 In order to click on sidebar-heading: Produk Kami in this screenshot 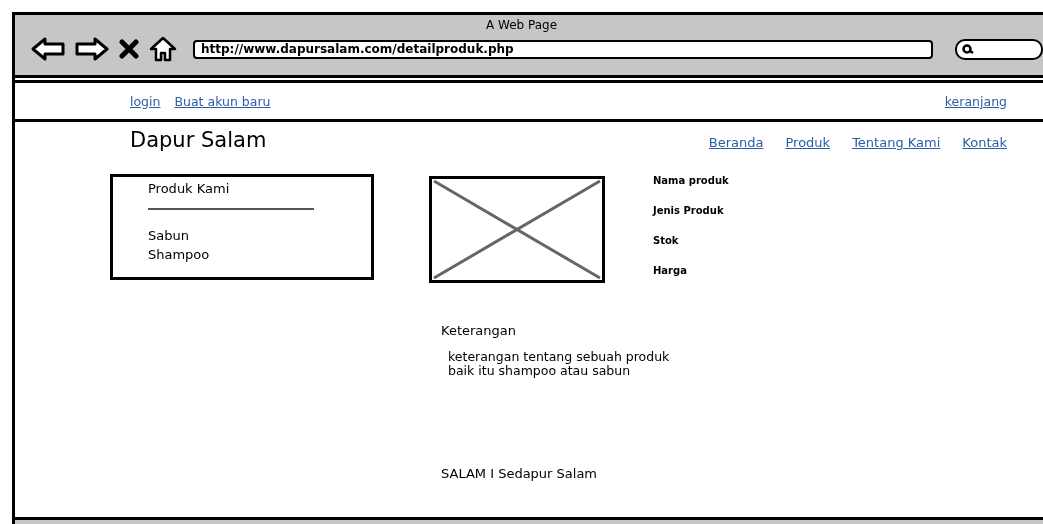, I will do `click(189, 188)`.